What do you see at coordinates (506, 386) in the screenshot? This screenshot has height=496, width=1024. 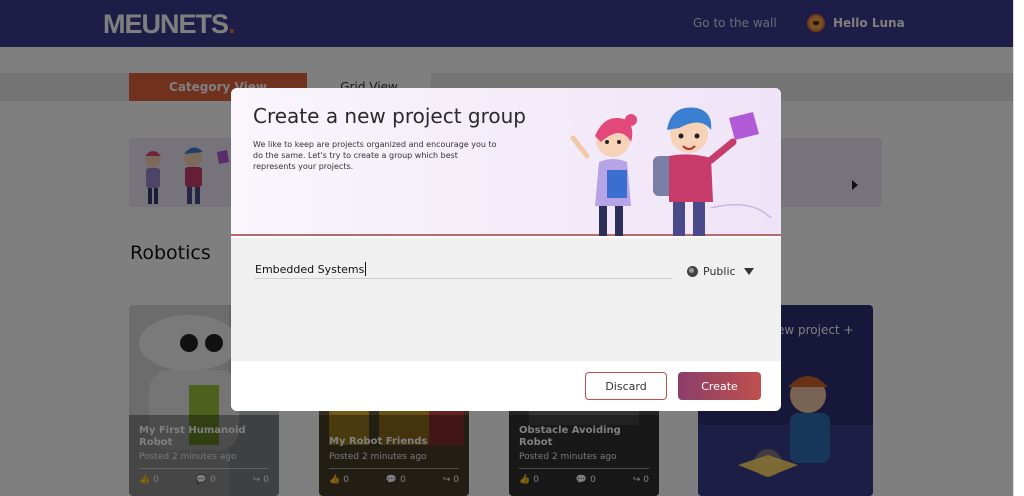 I see `modal-footer: Discard Create` at bounding box center [506, 386].